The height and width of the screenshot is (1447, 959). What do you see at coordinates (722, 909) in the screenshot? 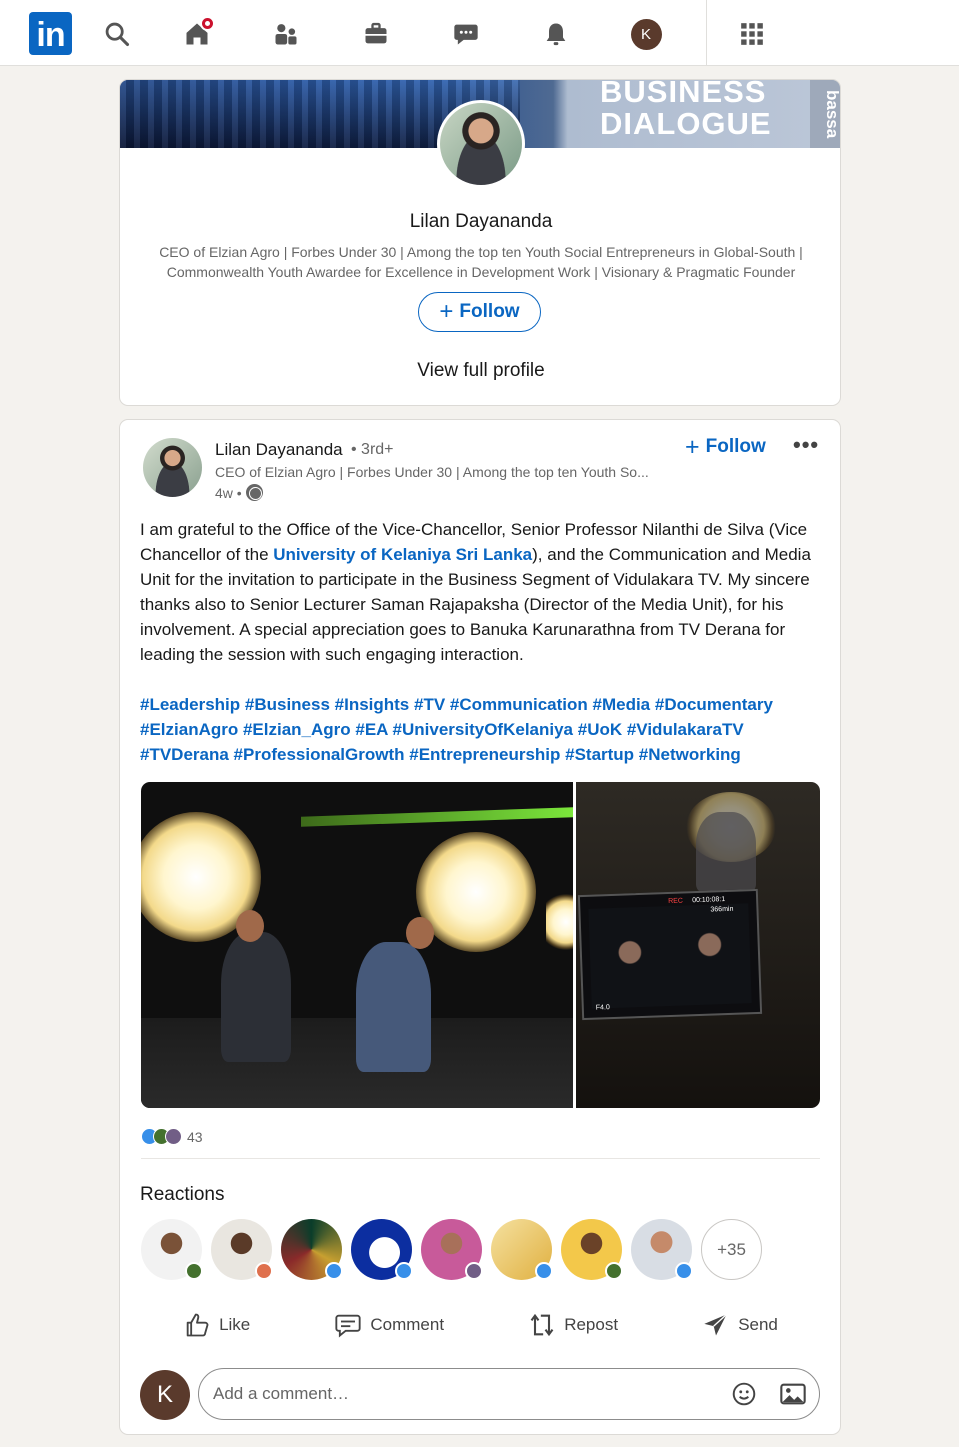
I see `remaining-time: 366min` at bounding box center [722, 909].